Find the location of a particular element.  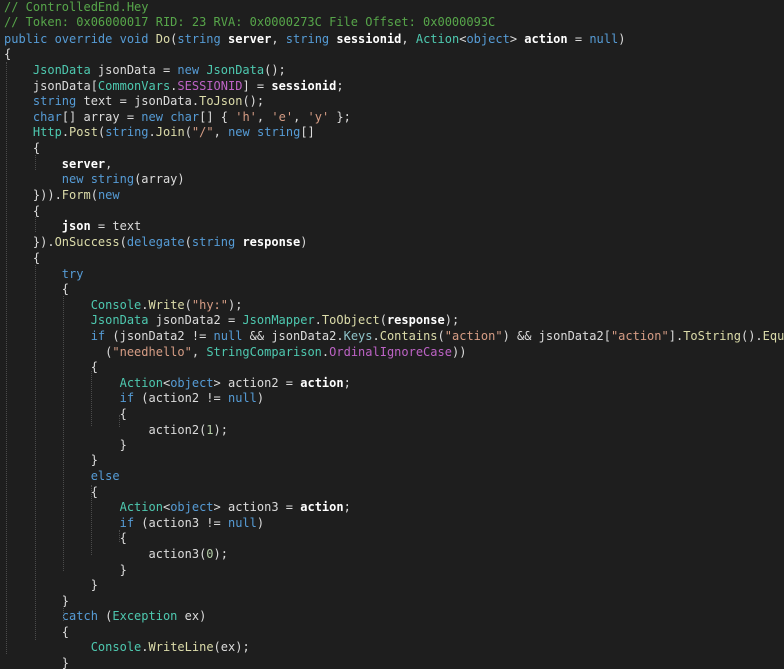

code-token: (). is located at coordinates (751, 336).